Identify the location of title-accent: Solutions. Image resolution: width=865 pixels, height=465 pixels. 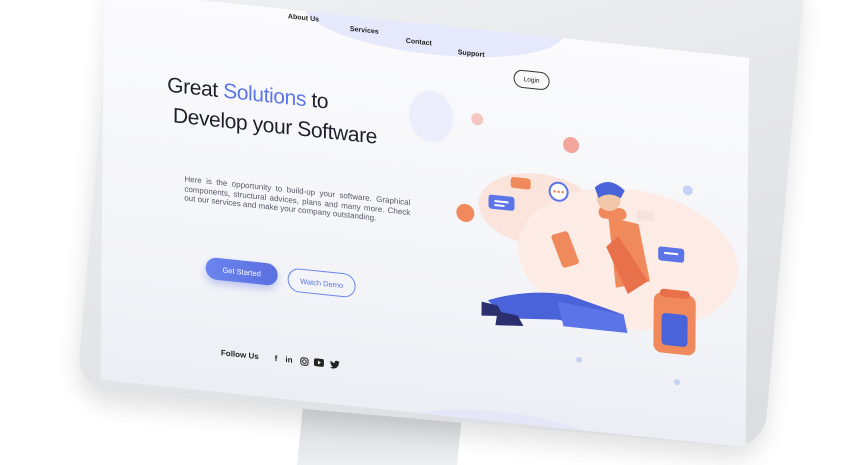
(265, 95).